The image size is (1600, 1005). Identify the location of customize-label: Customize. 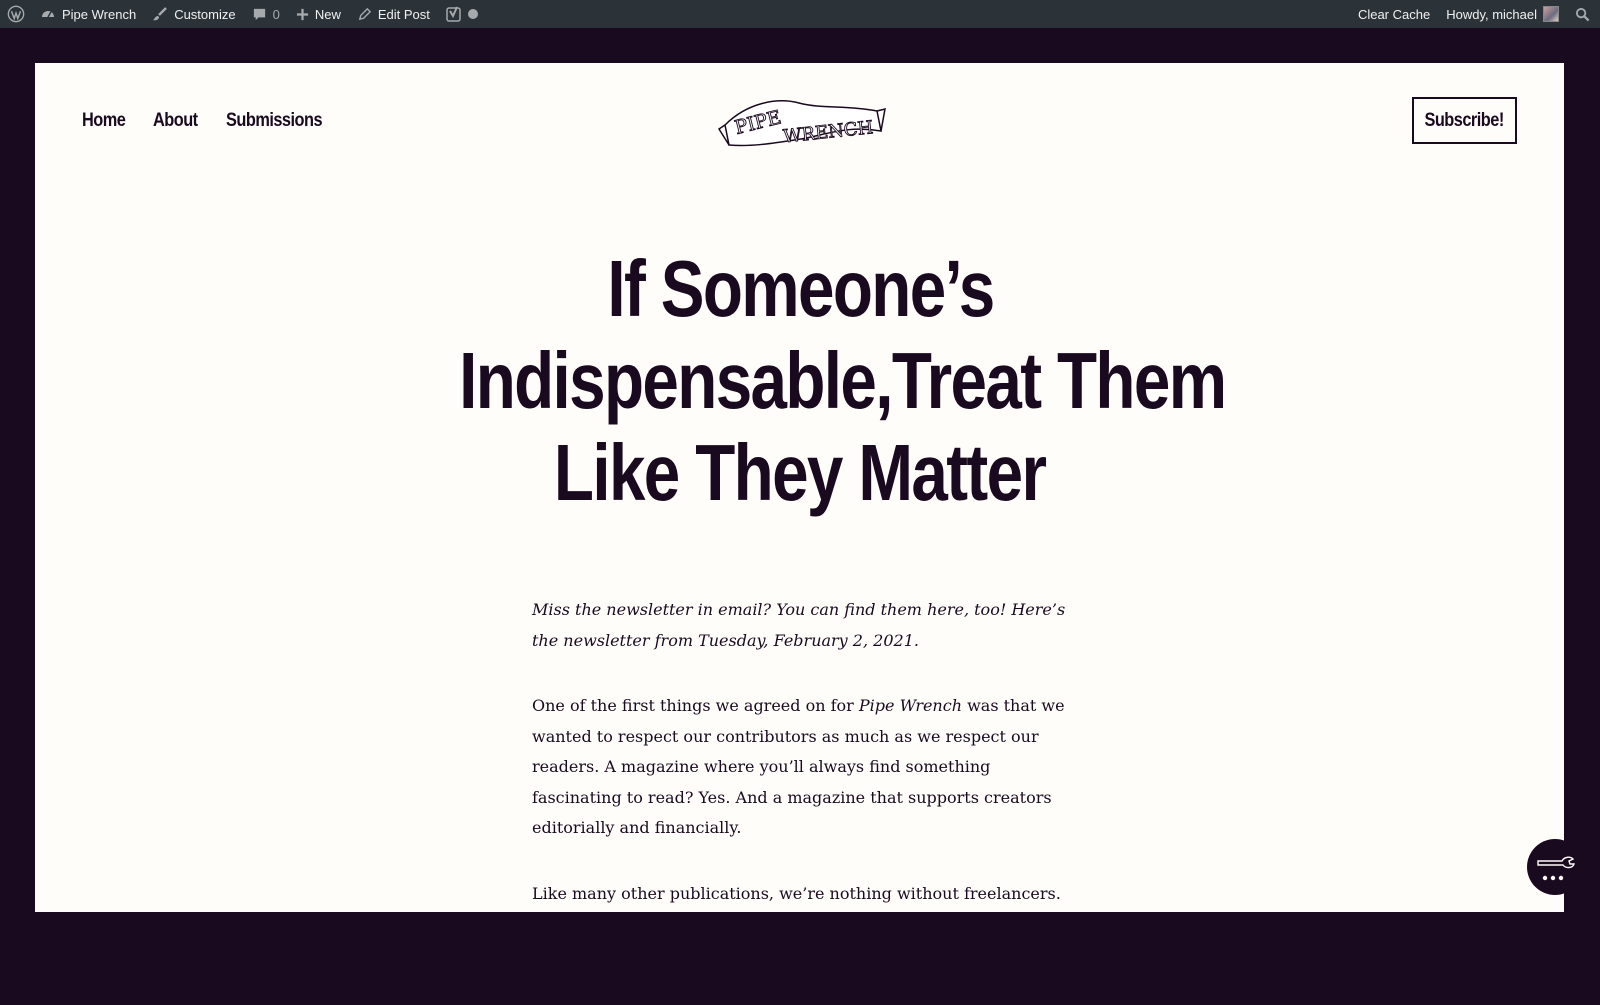
(205, 14).